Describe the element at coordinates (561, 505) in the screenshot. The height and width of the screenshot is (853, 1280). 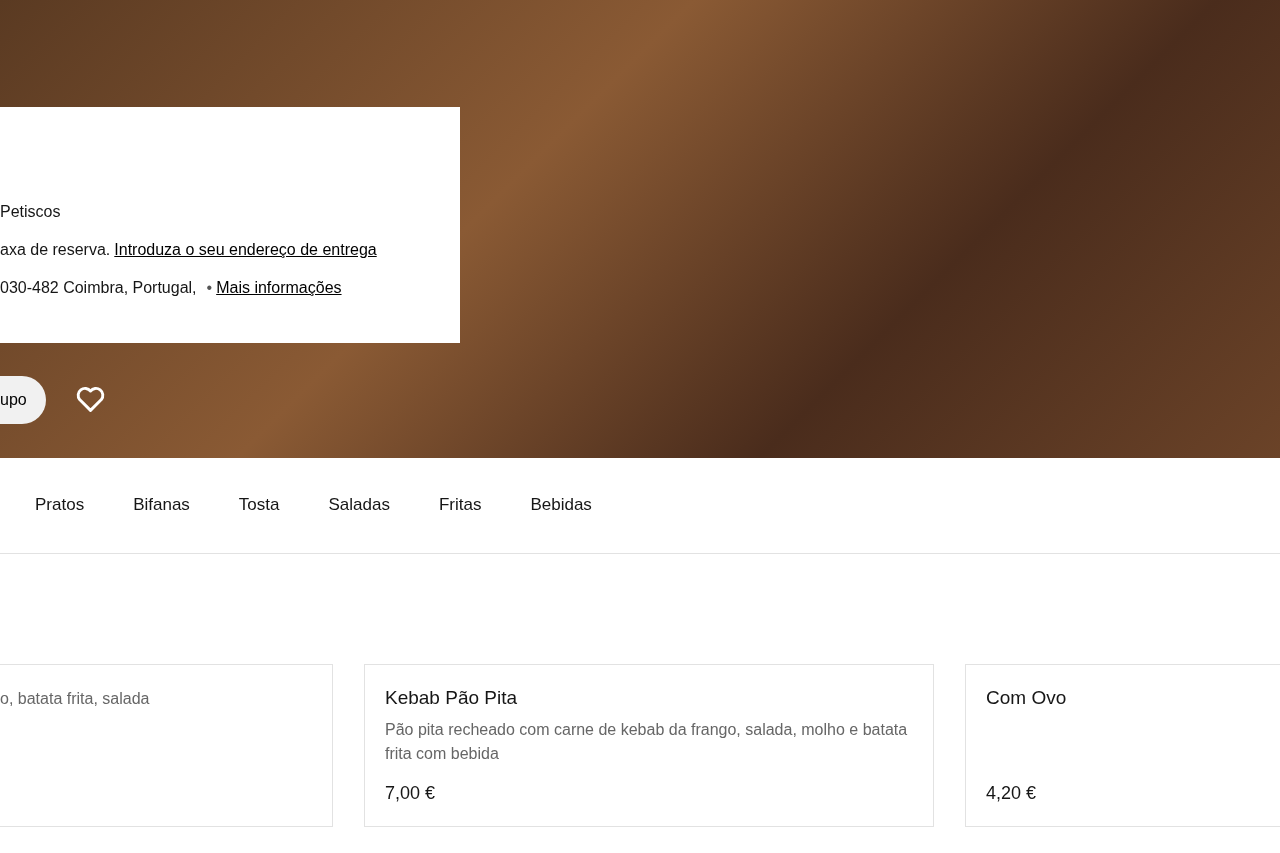
I see `category-tab: Bebidas` at that location.